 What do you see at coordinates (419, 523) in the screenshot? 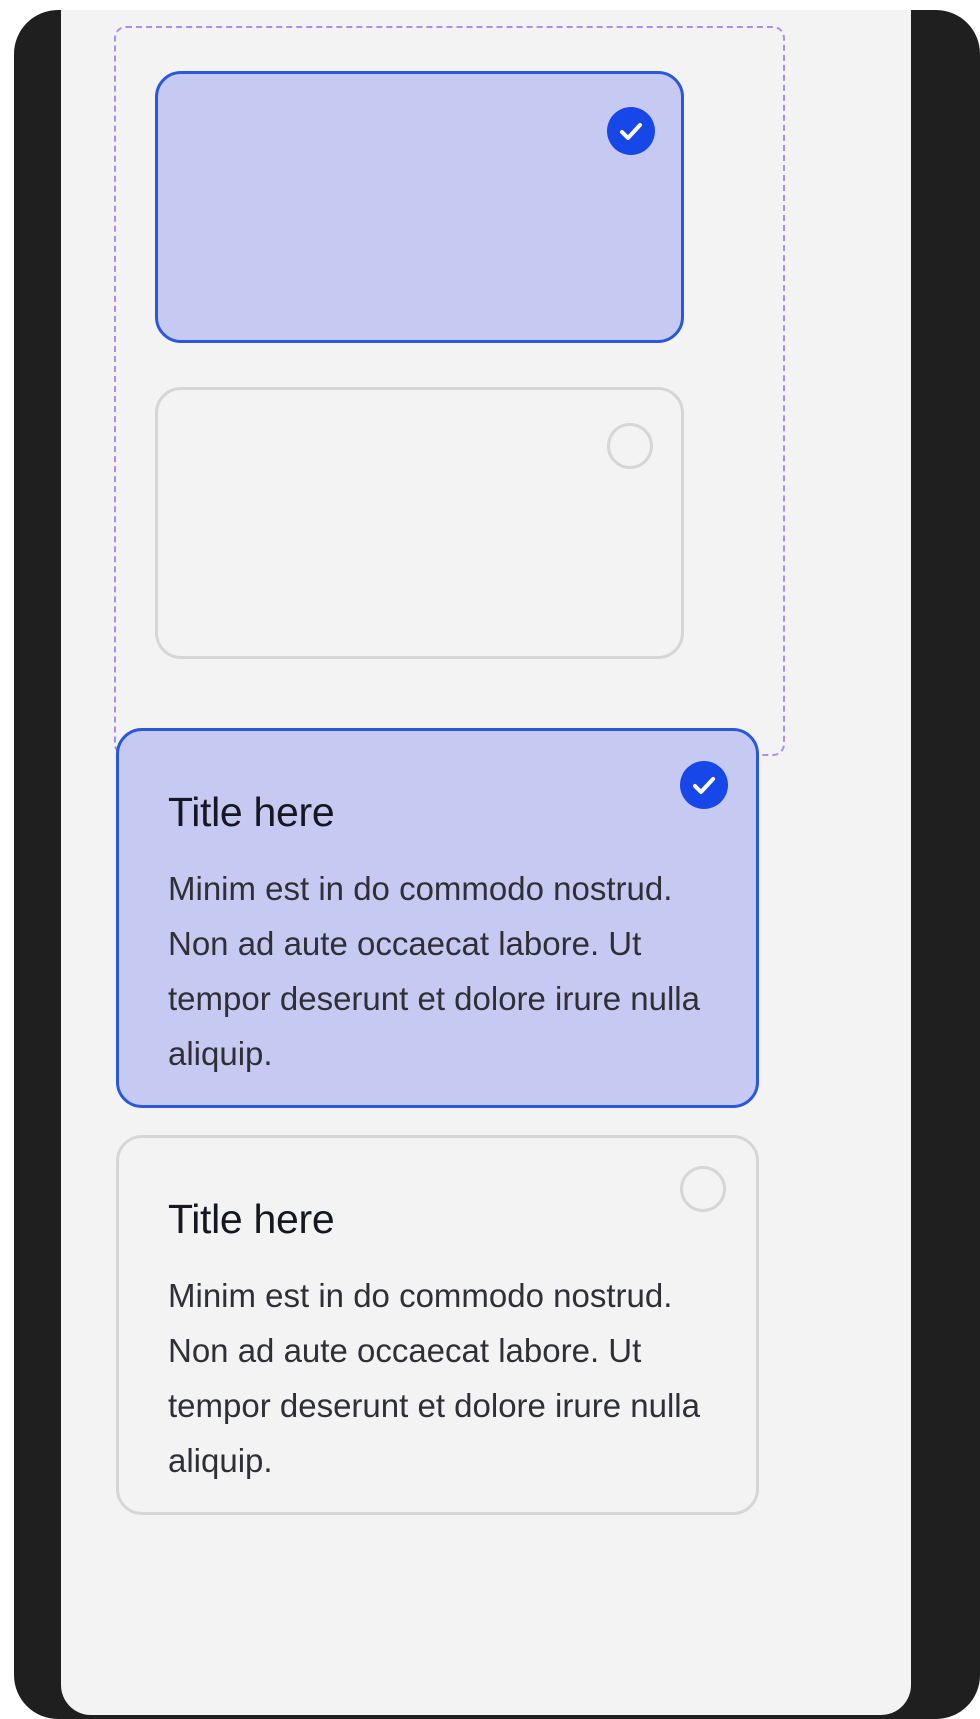
I see `selection-card-empty-unselected` at bounding box center [419, 523].